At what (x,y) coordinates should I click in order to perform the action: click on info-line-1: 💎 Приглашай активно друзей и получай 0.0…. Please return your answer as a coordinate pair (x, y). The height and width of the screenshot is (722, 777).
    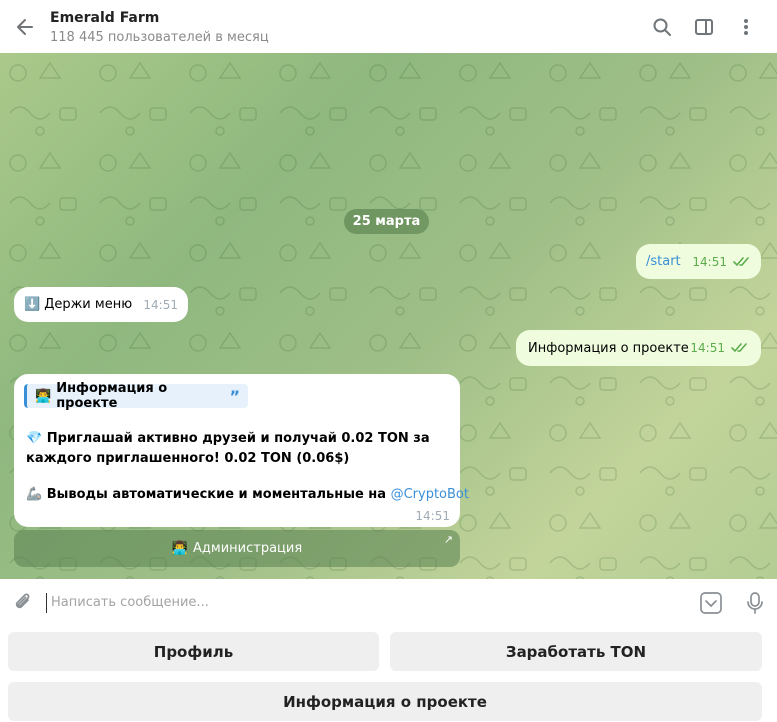
    Looking at the image, I should click on (237, 449).